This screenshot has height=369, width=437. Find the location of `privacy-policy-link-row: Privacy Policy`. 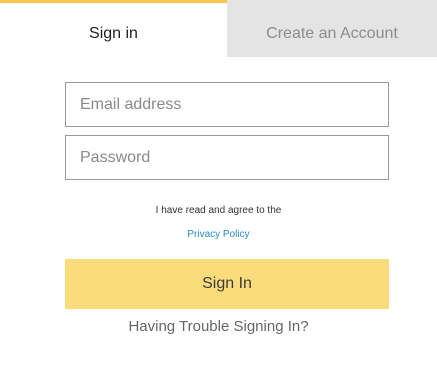

privacy-policy-link-row: Privacy Policy is located at coordinates (218, 234).